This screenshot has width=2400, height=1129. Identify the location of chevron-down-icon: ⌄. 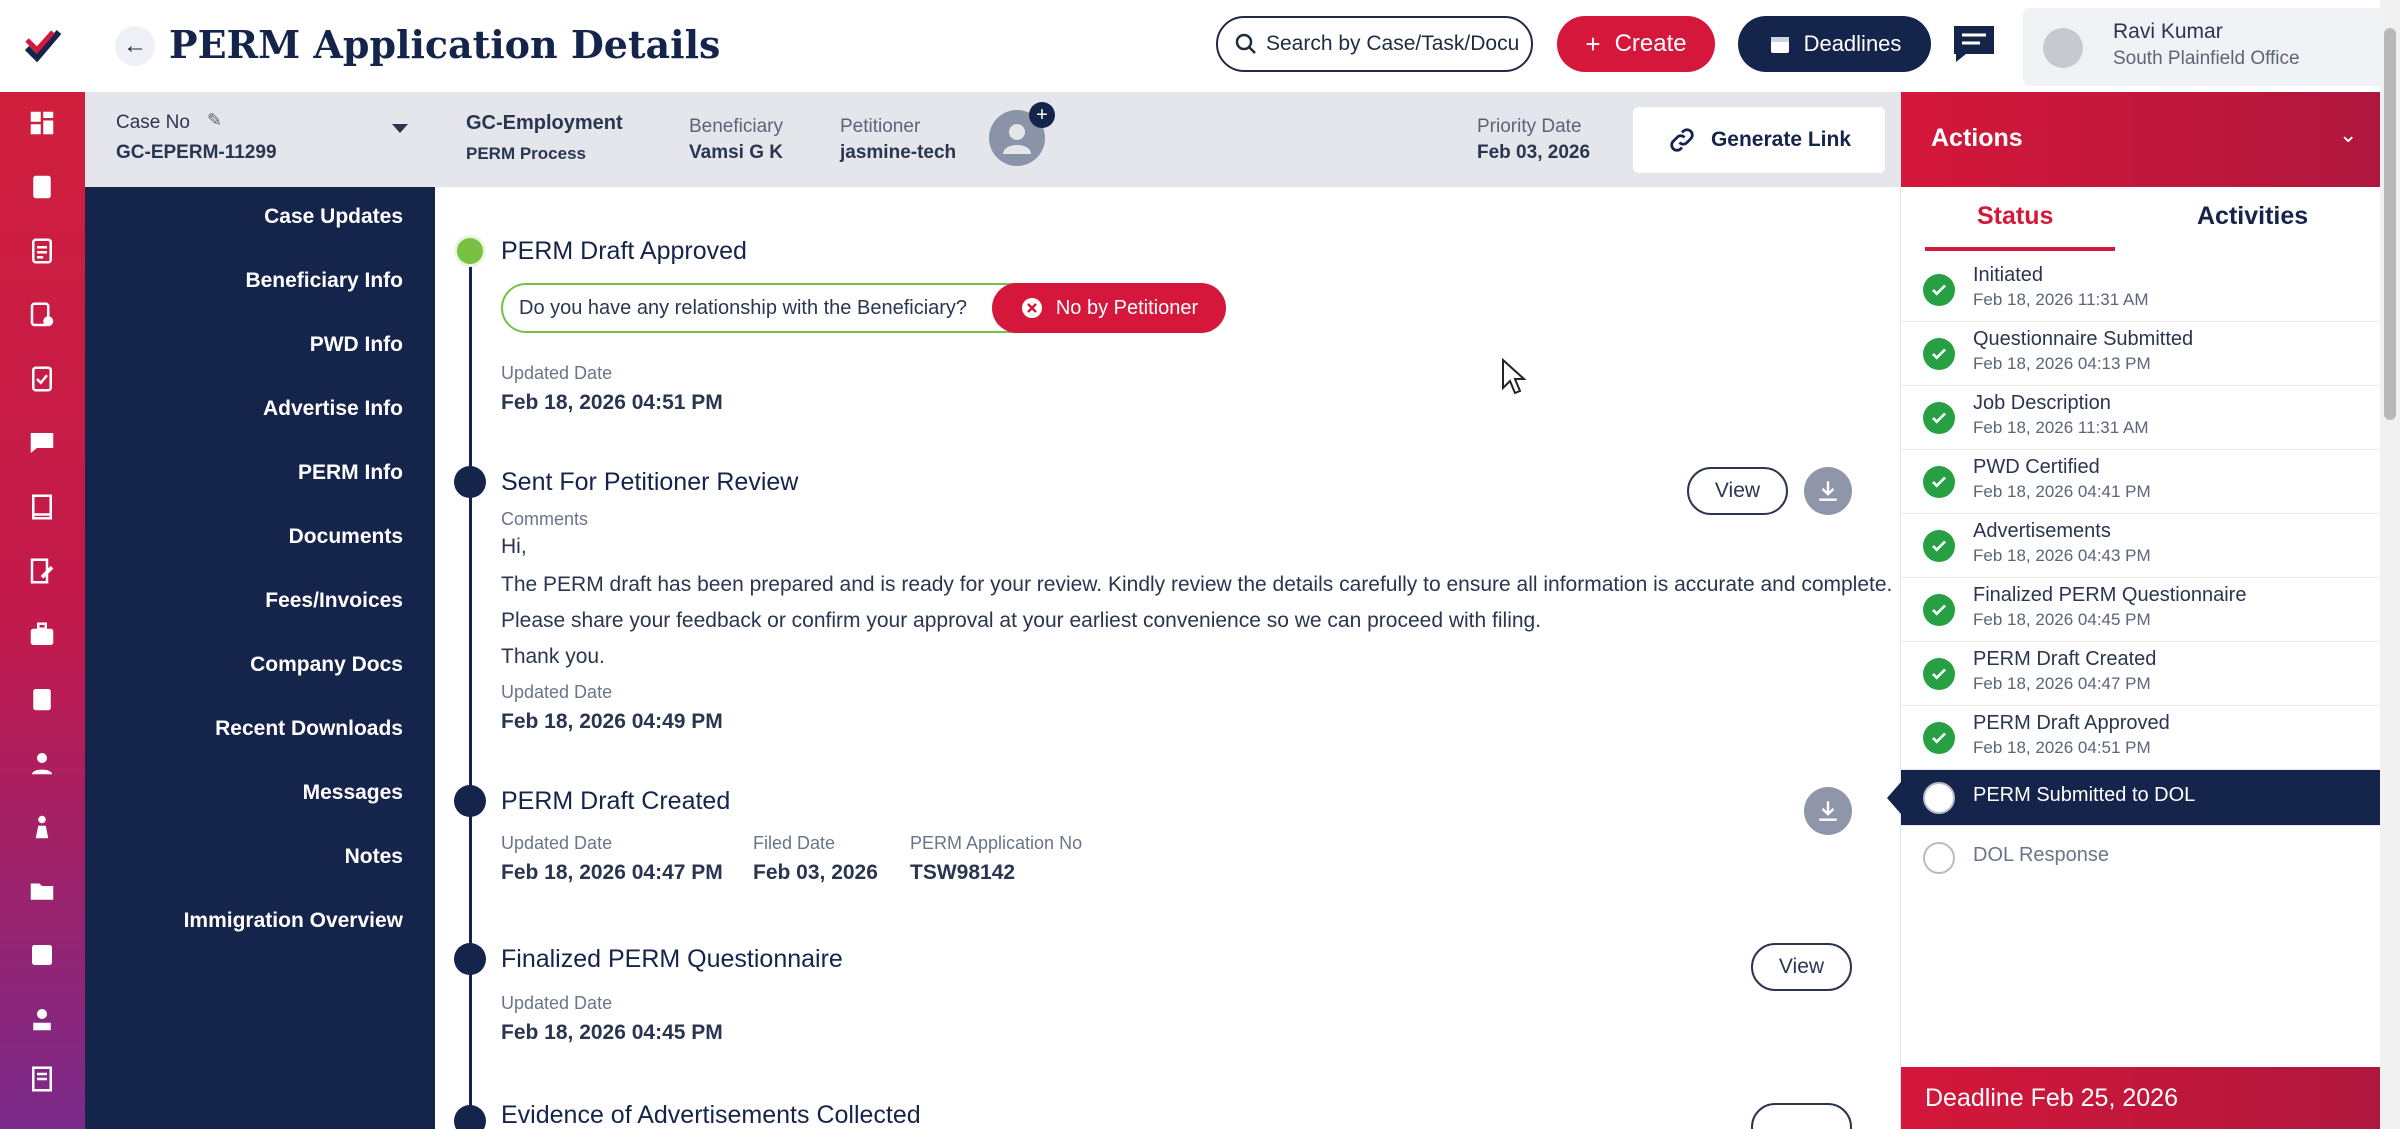
(2348, 135).